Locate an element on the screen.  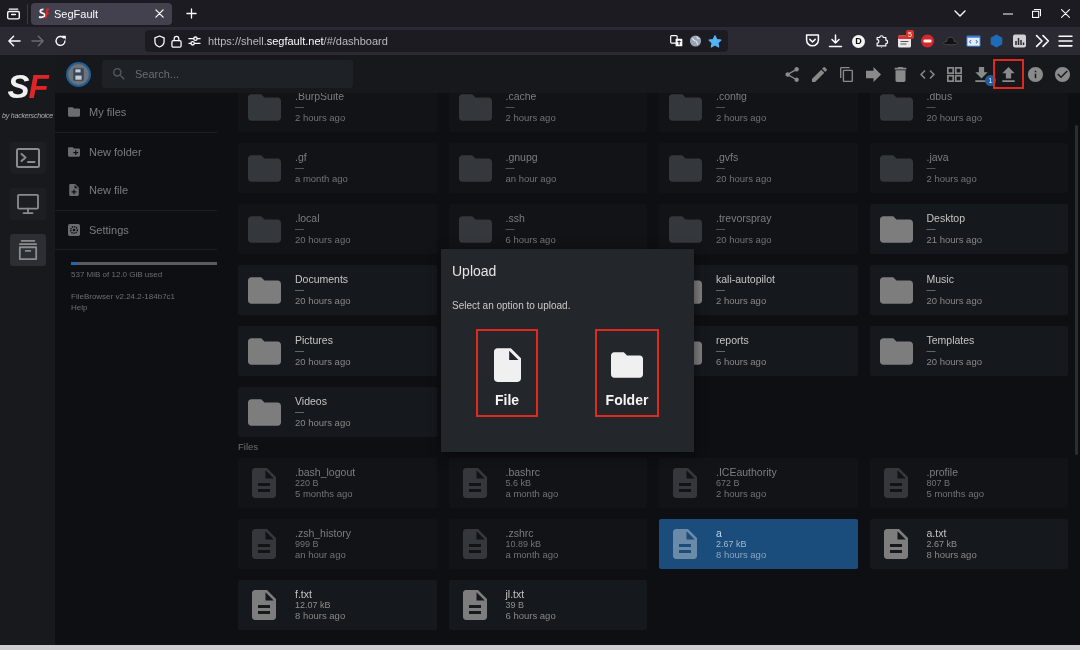
file-name: .zshrc is located at coordinates (520, 533).